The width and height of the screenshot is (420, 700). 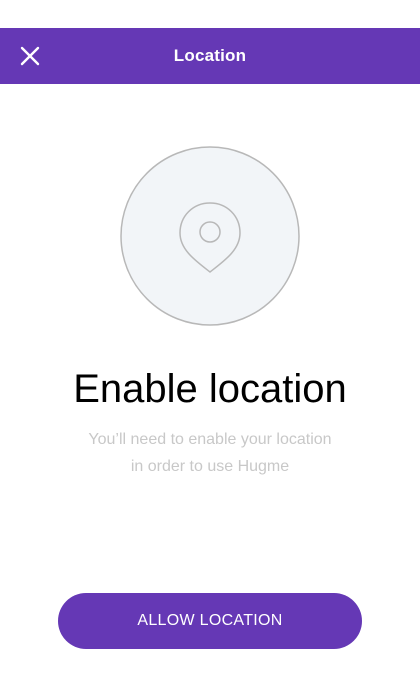 I want to click on allow-location-button: ALLOW LOCATION, so click(x=210, y=621).